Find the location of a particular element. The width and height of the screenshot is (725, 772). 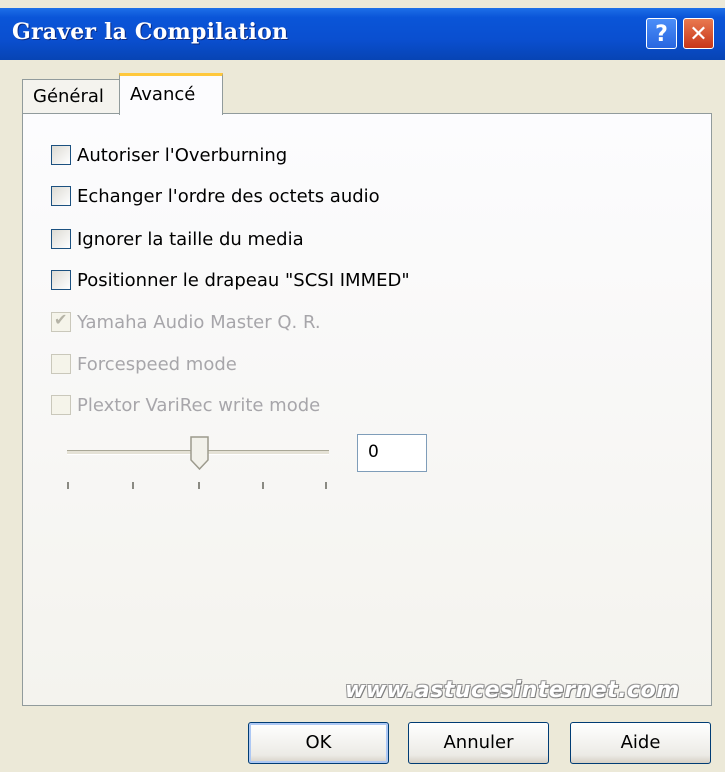

ok-button: OK is located at coordinates (318, 743).